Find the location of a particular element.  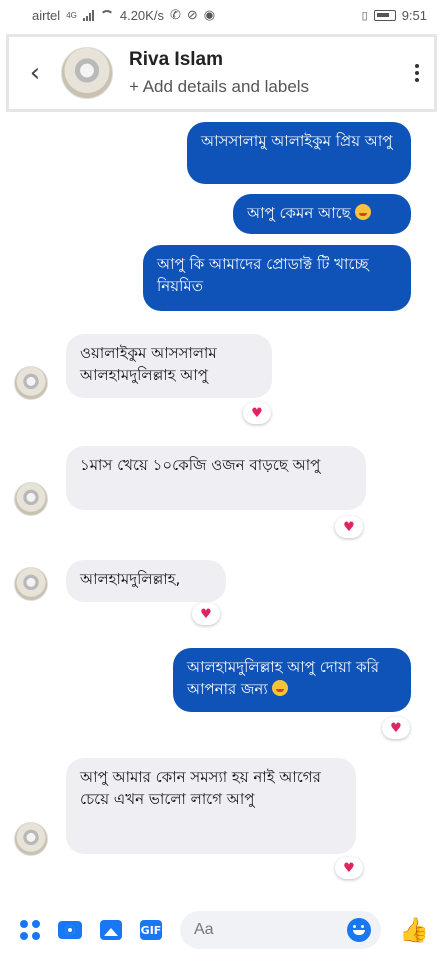

message-bubble-incoming: ১মাস খেয়ে ১০কেজি ওজন বাড়ছে আপু is located at coordinates (216, 478).